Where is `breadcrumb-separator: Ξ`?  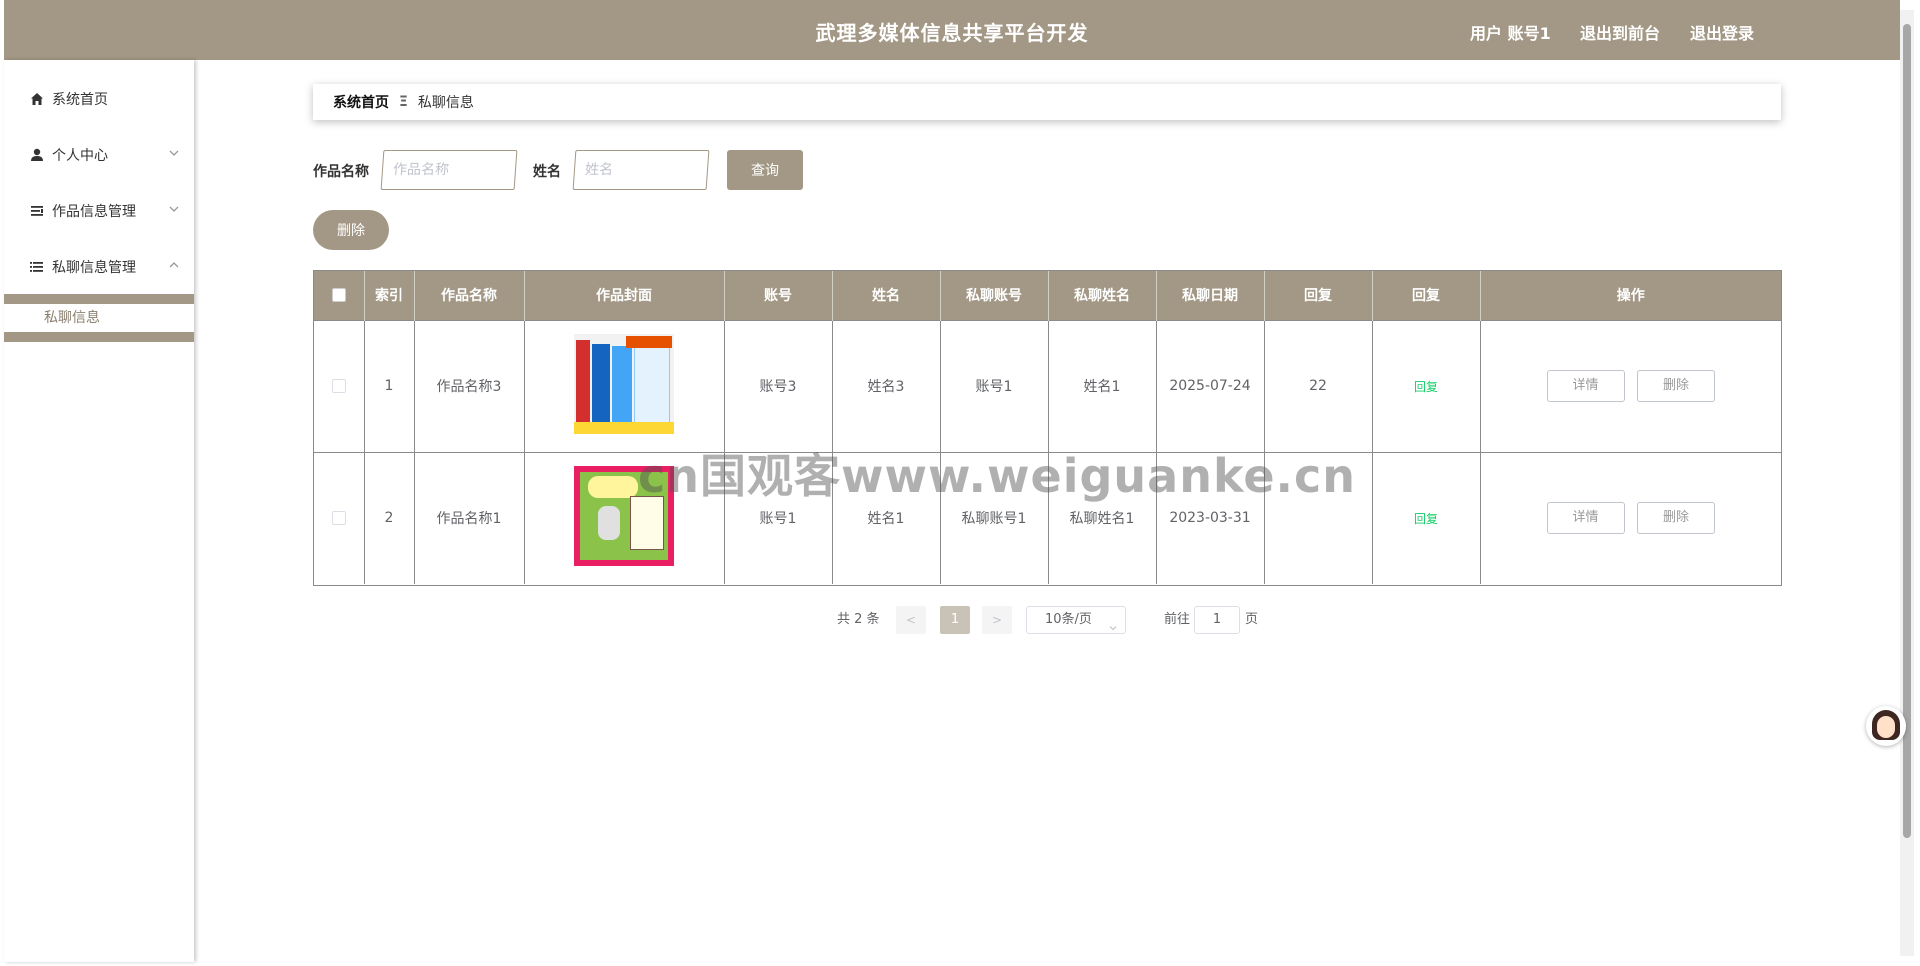 breadcrumb-separator: Ξ is located at coordinates (403, 102).